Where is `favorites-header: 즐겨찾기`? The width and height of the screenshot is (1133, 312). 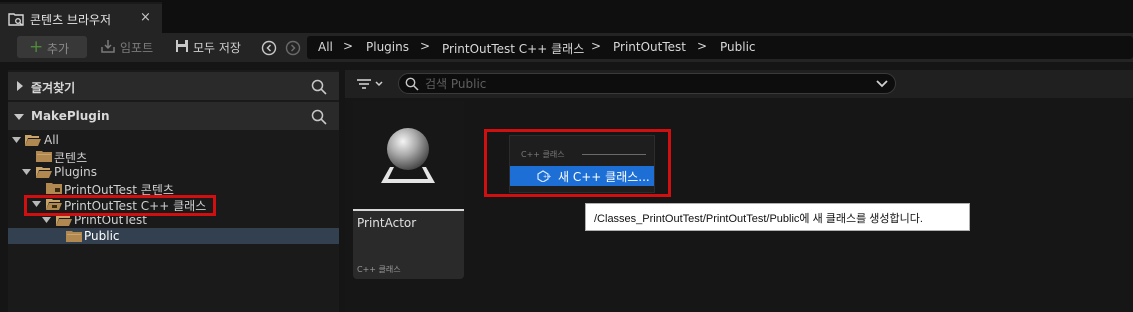 favorites-header: 즐겨찾기 is located at coordinates (173, 86).